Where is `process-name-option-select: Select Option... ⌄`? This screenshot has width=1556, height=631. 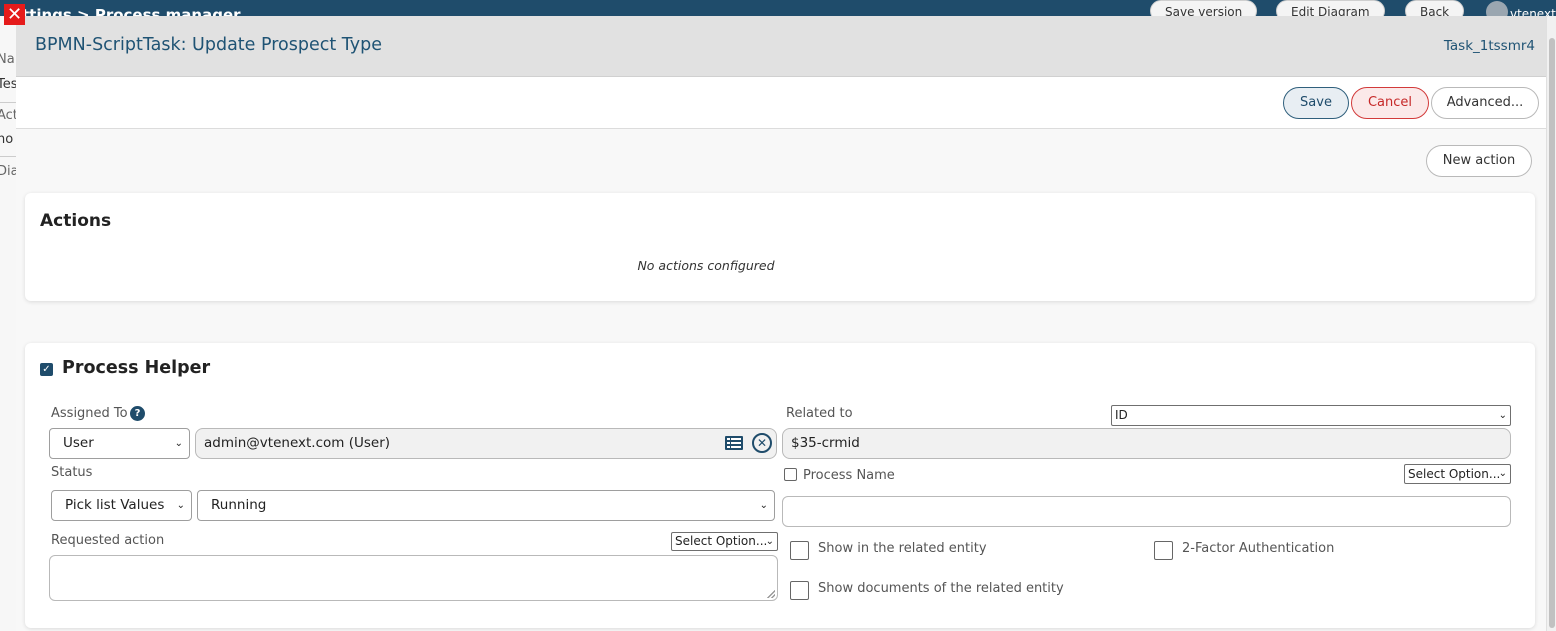
process-name-option-select: Select Option... ⌄ is located at coordinates (1457, 474).